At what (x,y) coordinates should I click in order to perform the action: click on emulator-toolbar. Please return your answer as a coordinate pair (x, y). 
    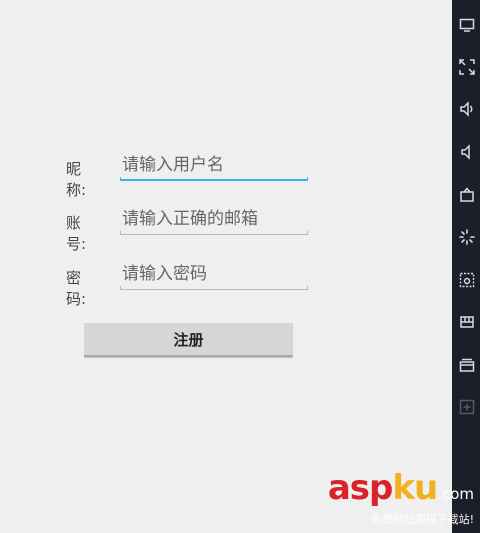
    Looking at the image, I should click on (466, 266).